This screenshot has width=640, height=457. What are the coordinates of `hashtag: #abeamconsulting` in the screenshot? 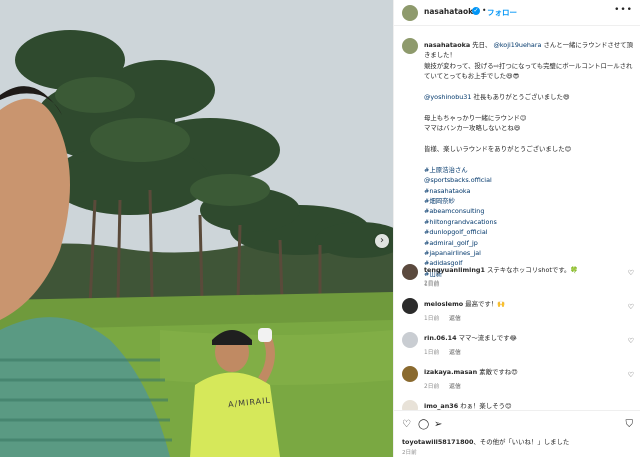 It's located at (529, 211).